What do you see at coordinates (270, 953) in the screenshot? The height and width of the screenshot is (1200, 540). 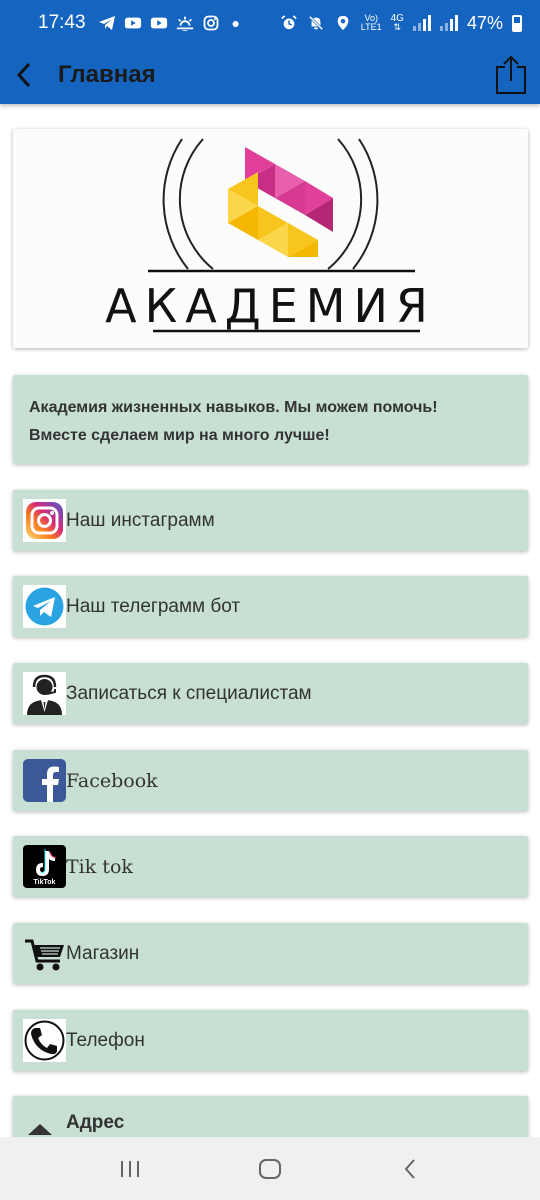 I see `shop-link-button: Магазин` at bounding box center [270, 953].